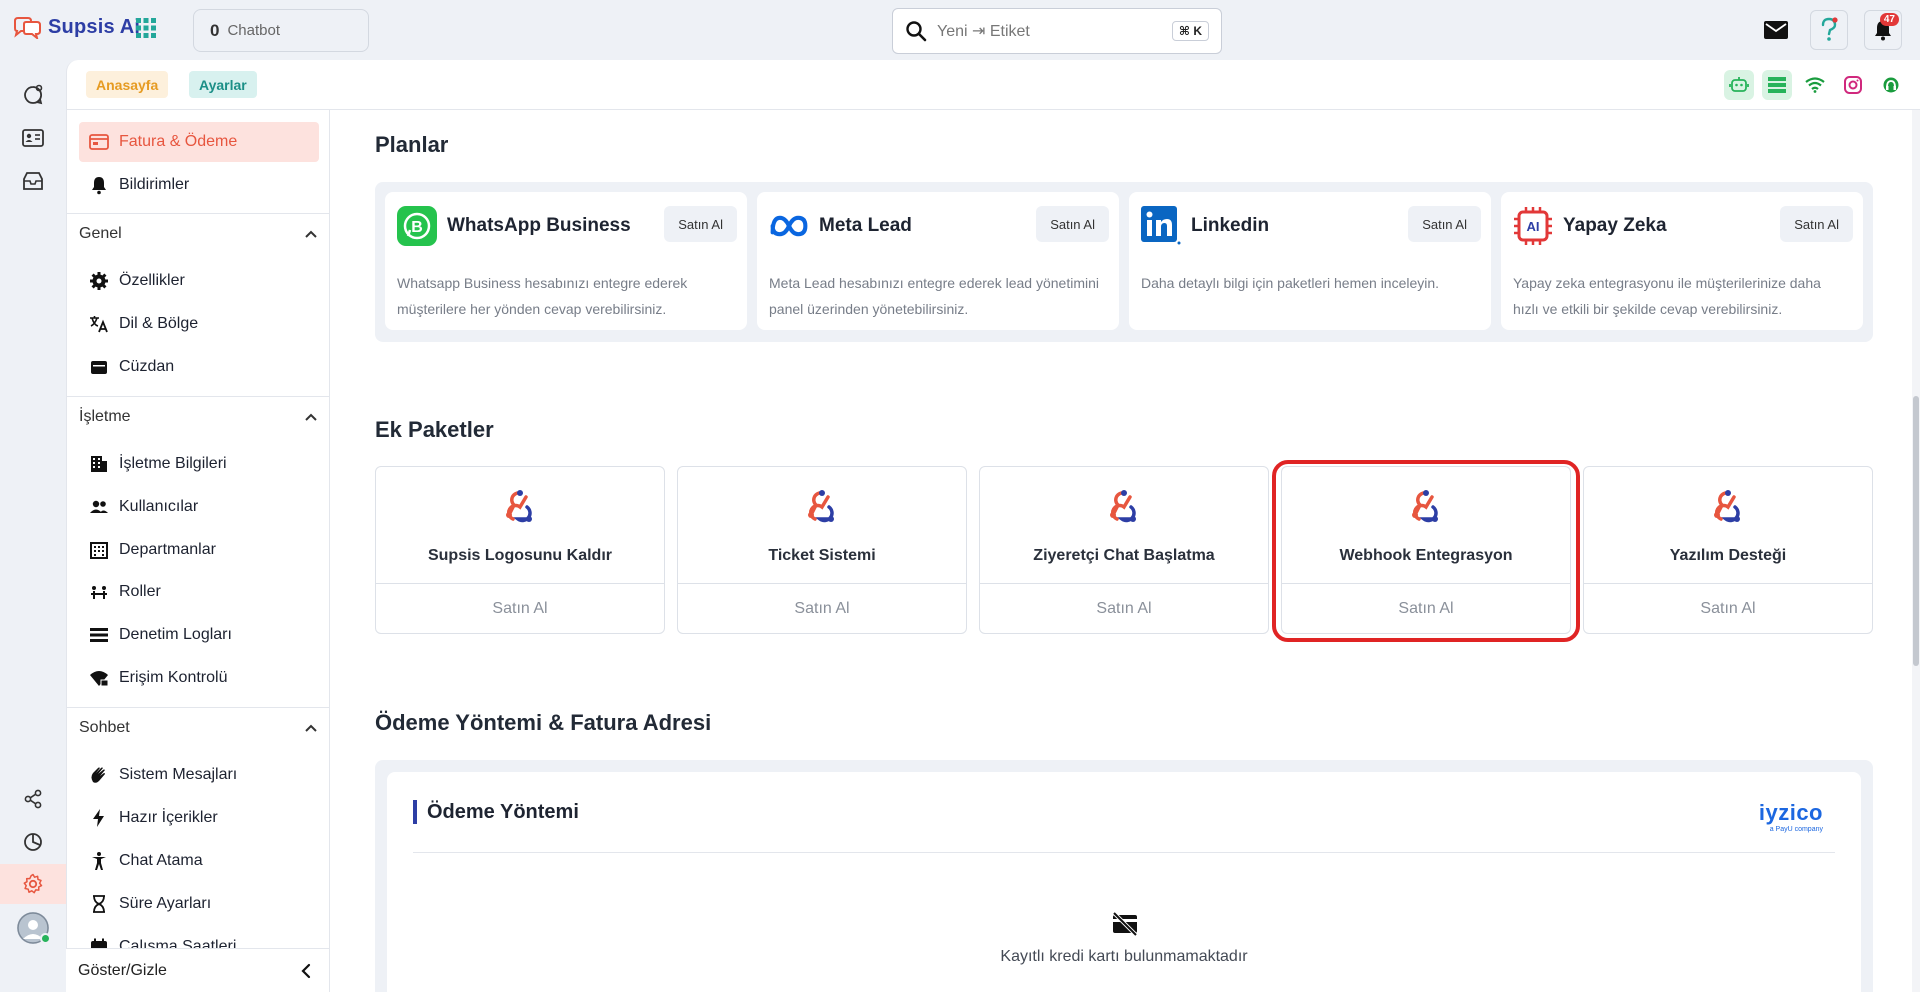  I want to click on supsis-logo-icon, so click(27, 27).